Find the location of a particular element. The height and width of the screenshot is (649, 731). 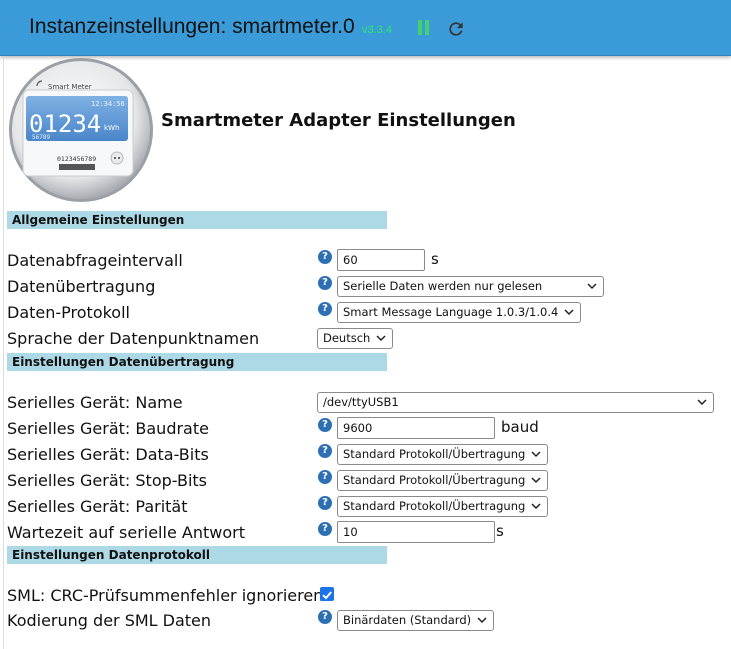

section-protocol: Einstellungen Datenprotokoll is located at coordinates (197, 555).